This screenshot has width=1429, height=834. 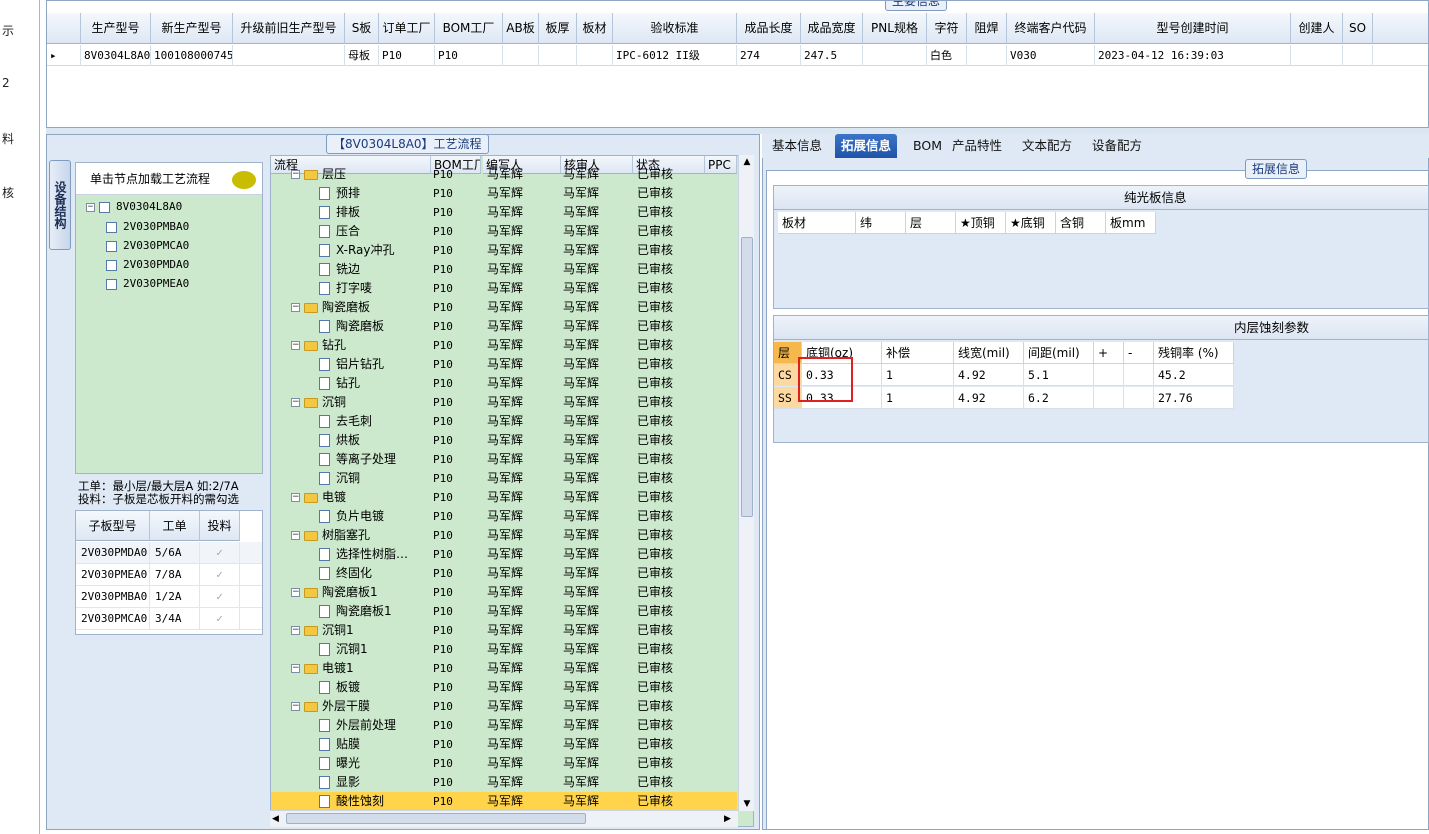 What do you see at coordinates (977, 146) in the screenshot?
I see `detail-tab: 产品特性` at bounding box center [977, 146].